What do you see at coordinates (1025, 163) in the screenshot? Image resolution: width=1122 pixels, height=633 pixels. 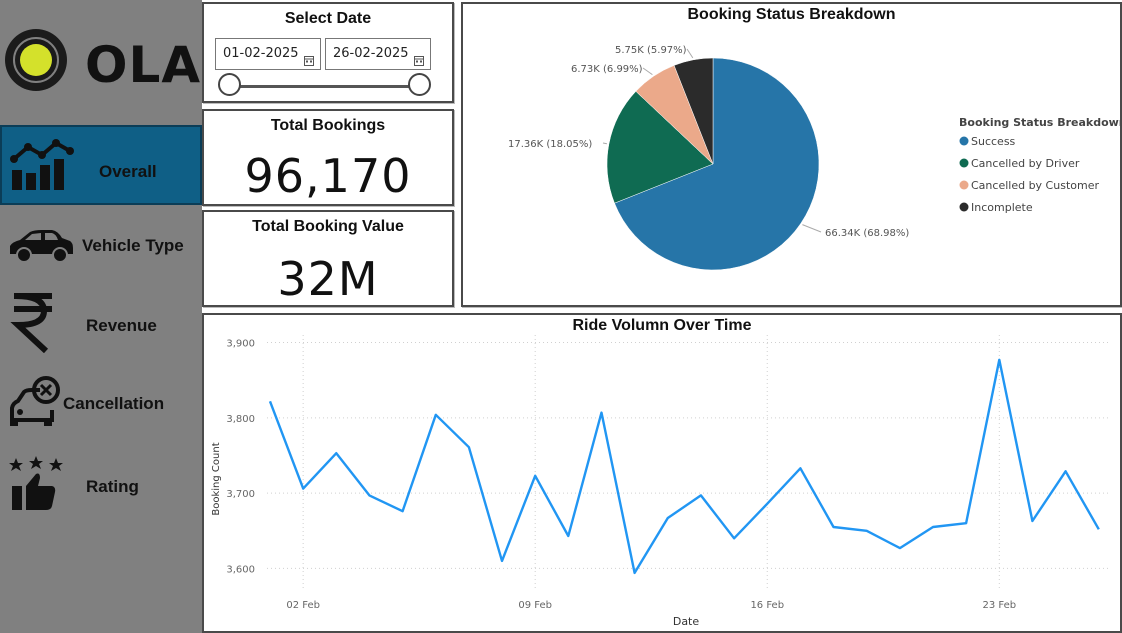 I see `legend-item-label: Cancelled by Driver` at bounding box center [1025, 163].